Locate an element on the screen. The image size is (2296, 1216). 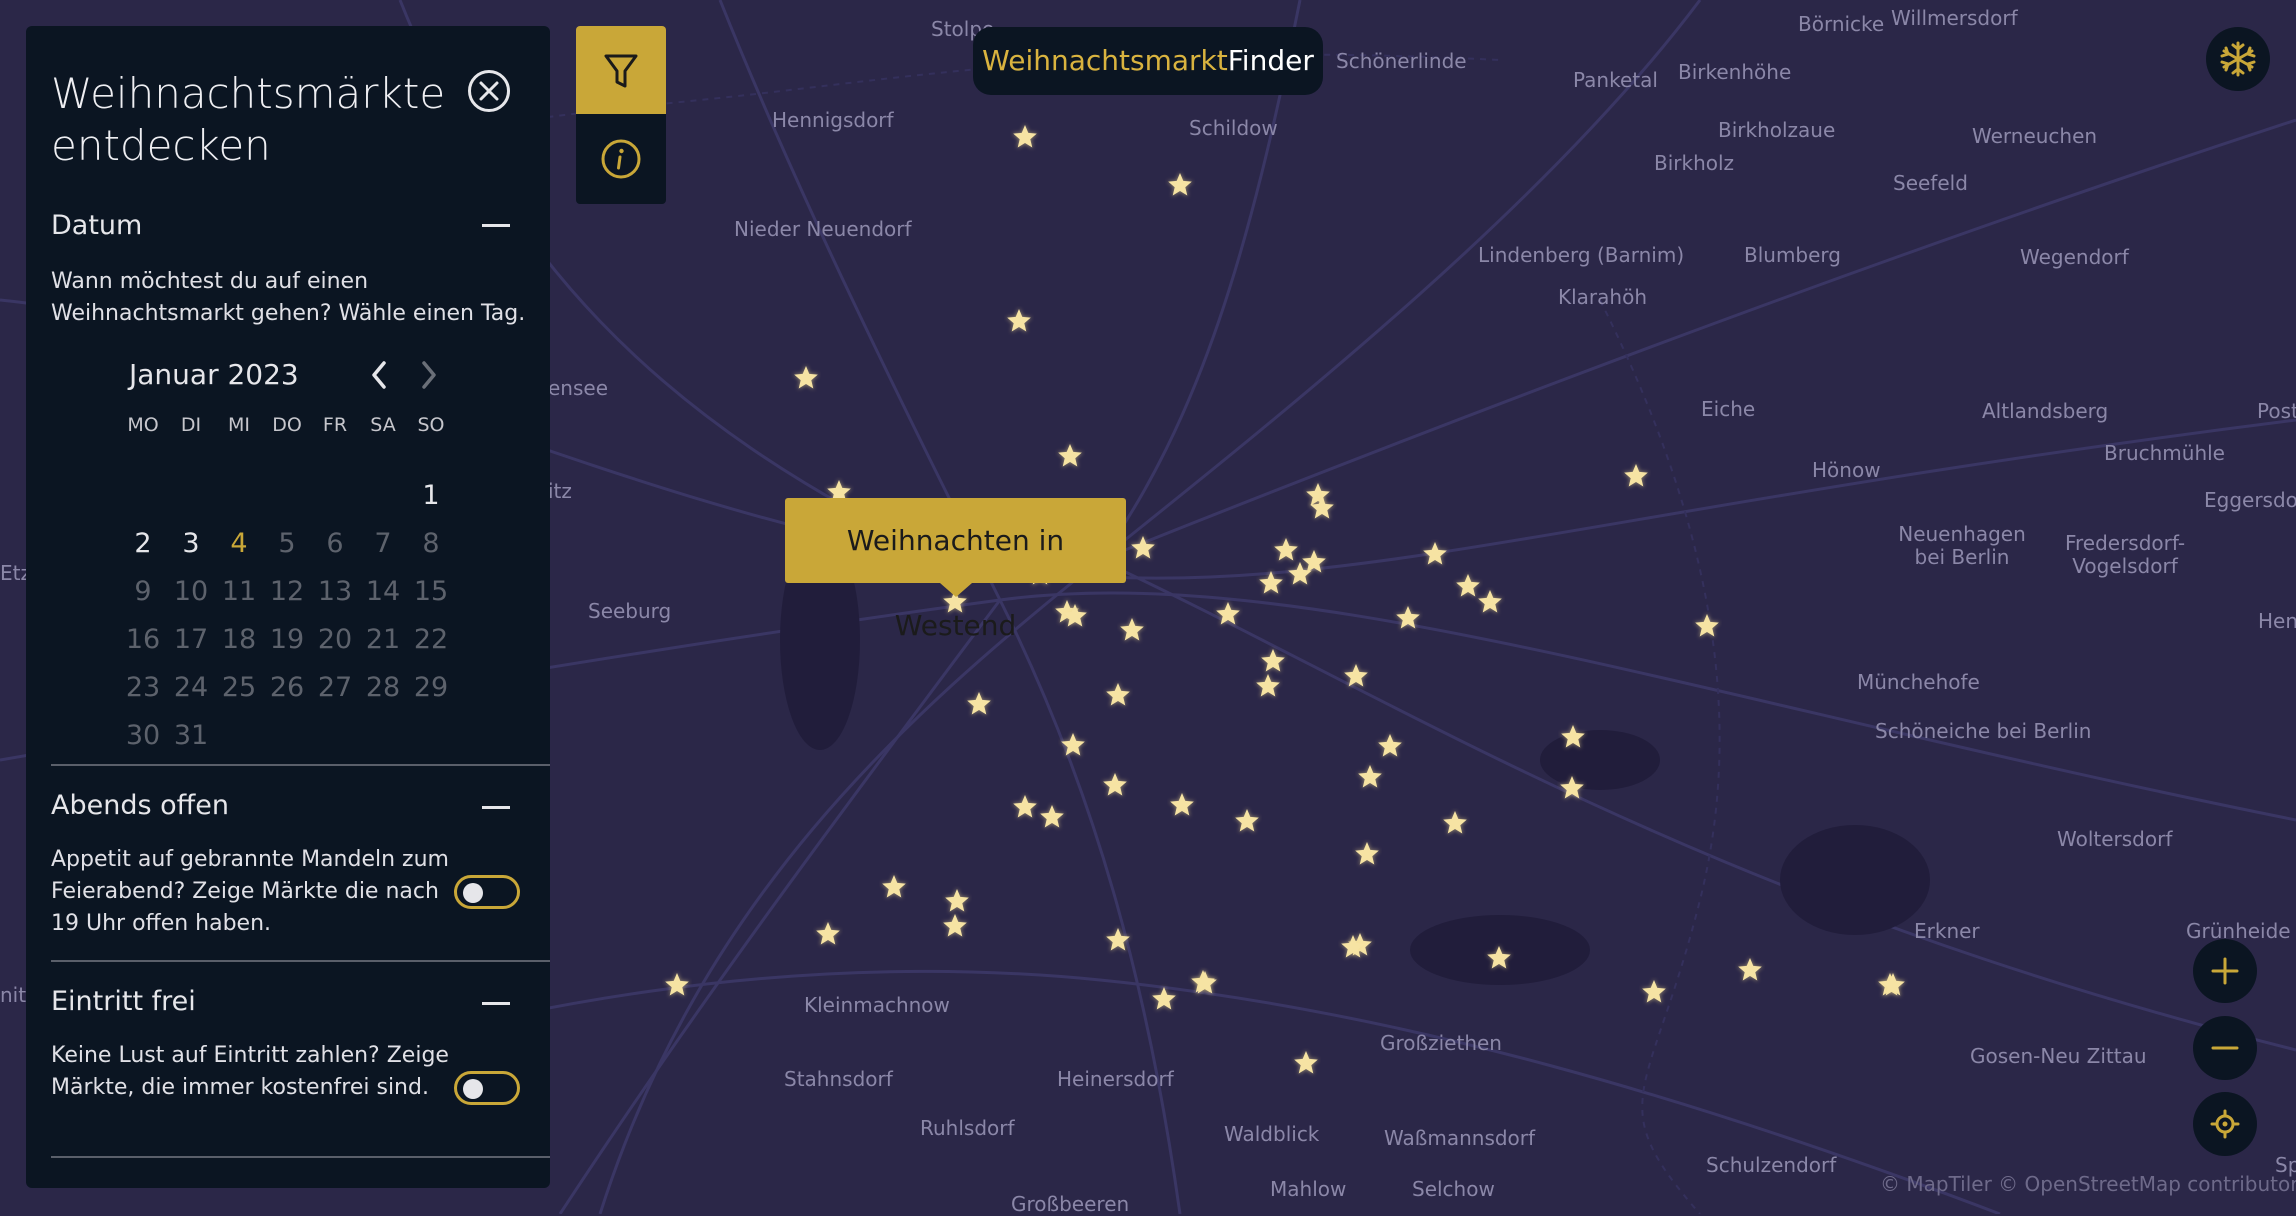
place-label: Großziethen is located at coordinates (1441, 1043).